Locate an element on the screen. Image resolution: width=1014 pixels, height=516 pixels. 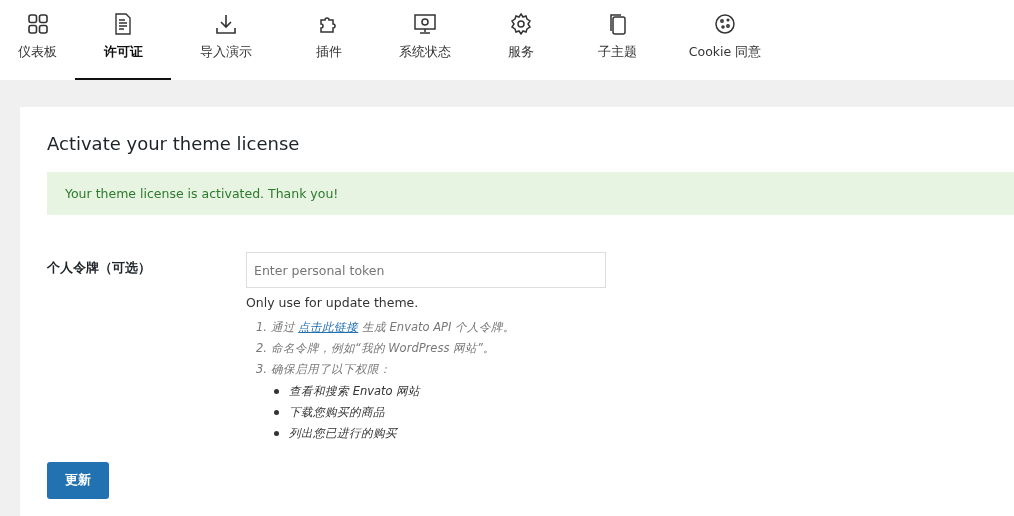
help-text: Only use for update theme. is located at coordinates (333, 302).